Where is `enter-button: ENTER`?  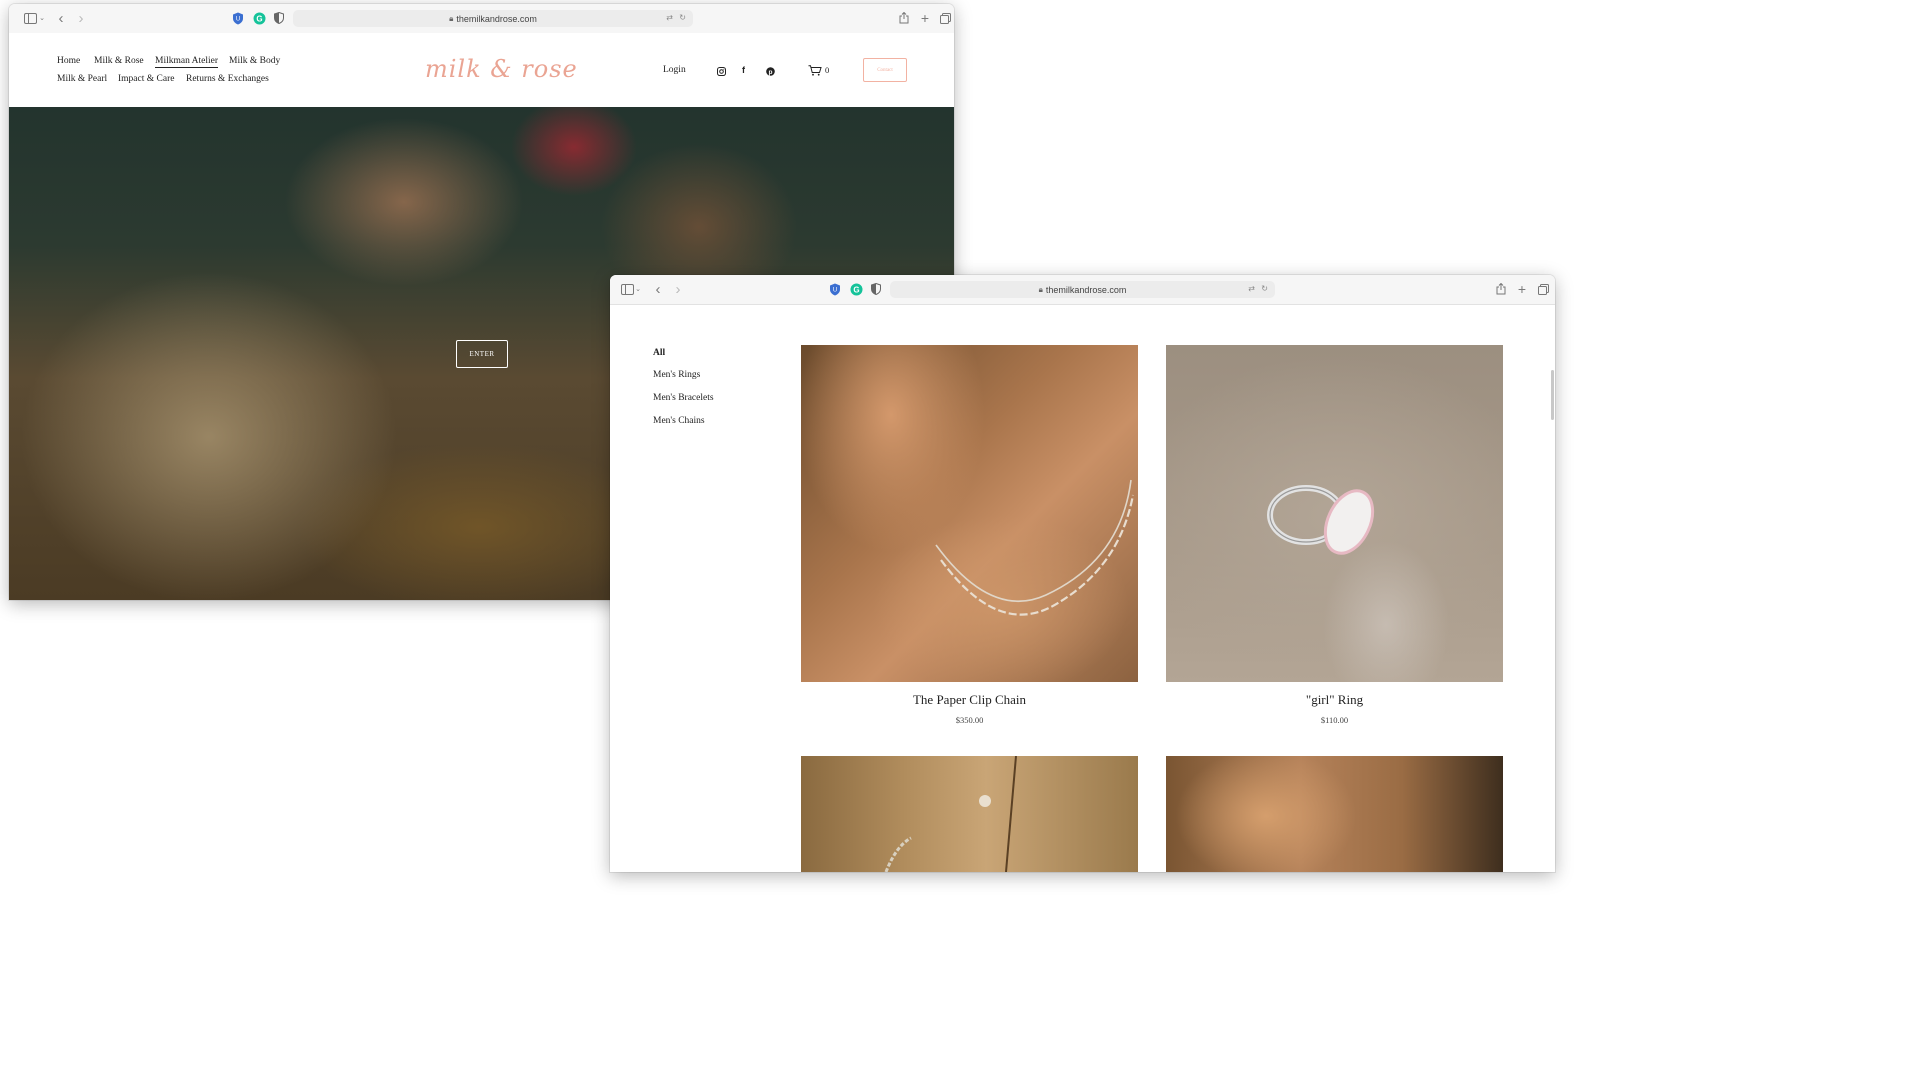
enter-button: ENTER is located at coordinates (482, 354).